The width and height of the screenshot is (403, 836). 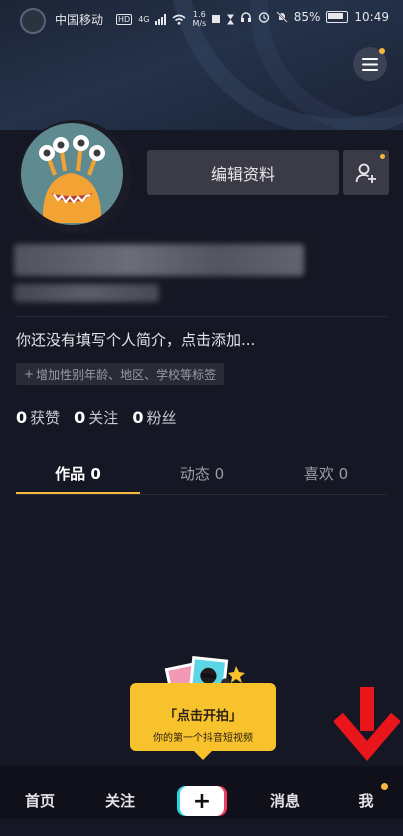 I want to click on tab-works: 作品 0, so click(x=78, y=478).